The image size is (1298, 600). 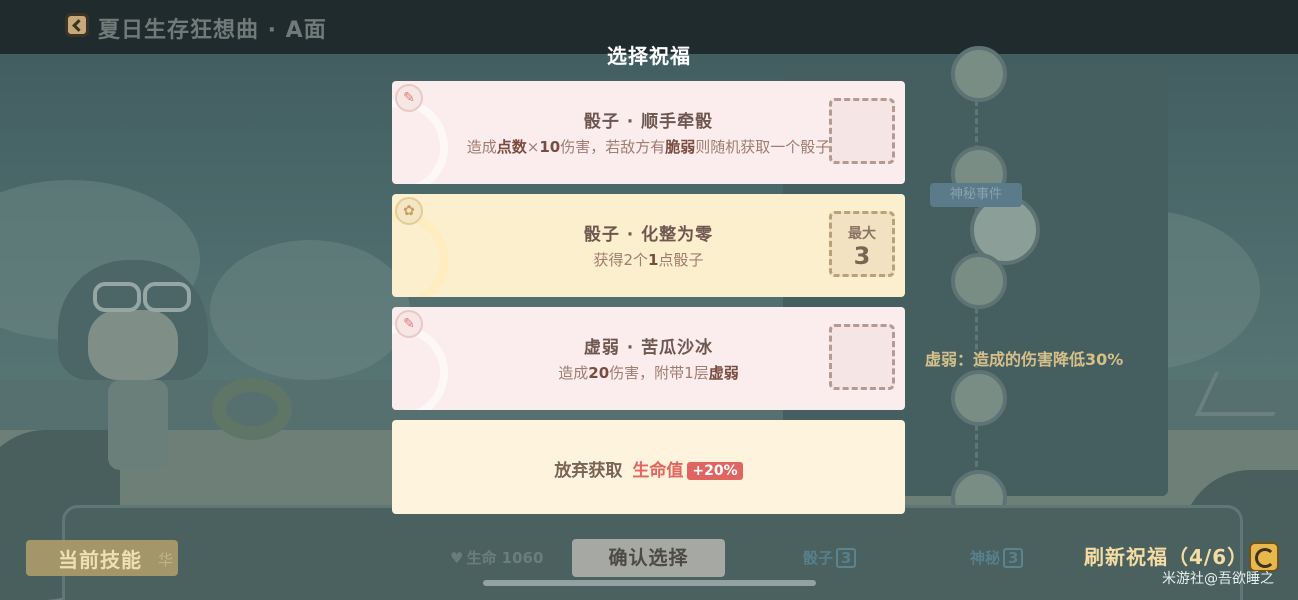 I want to click on watermark: 米游社@吾欲睡之, so click(x=1218, y=579).